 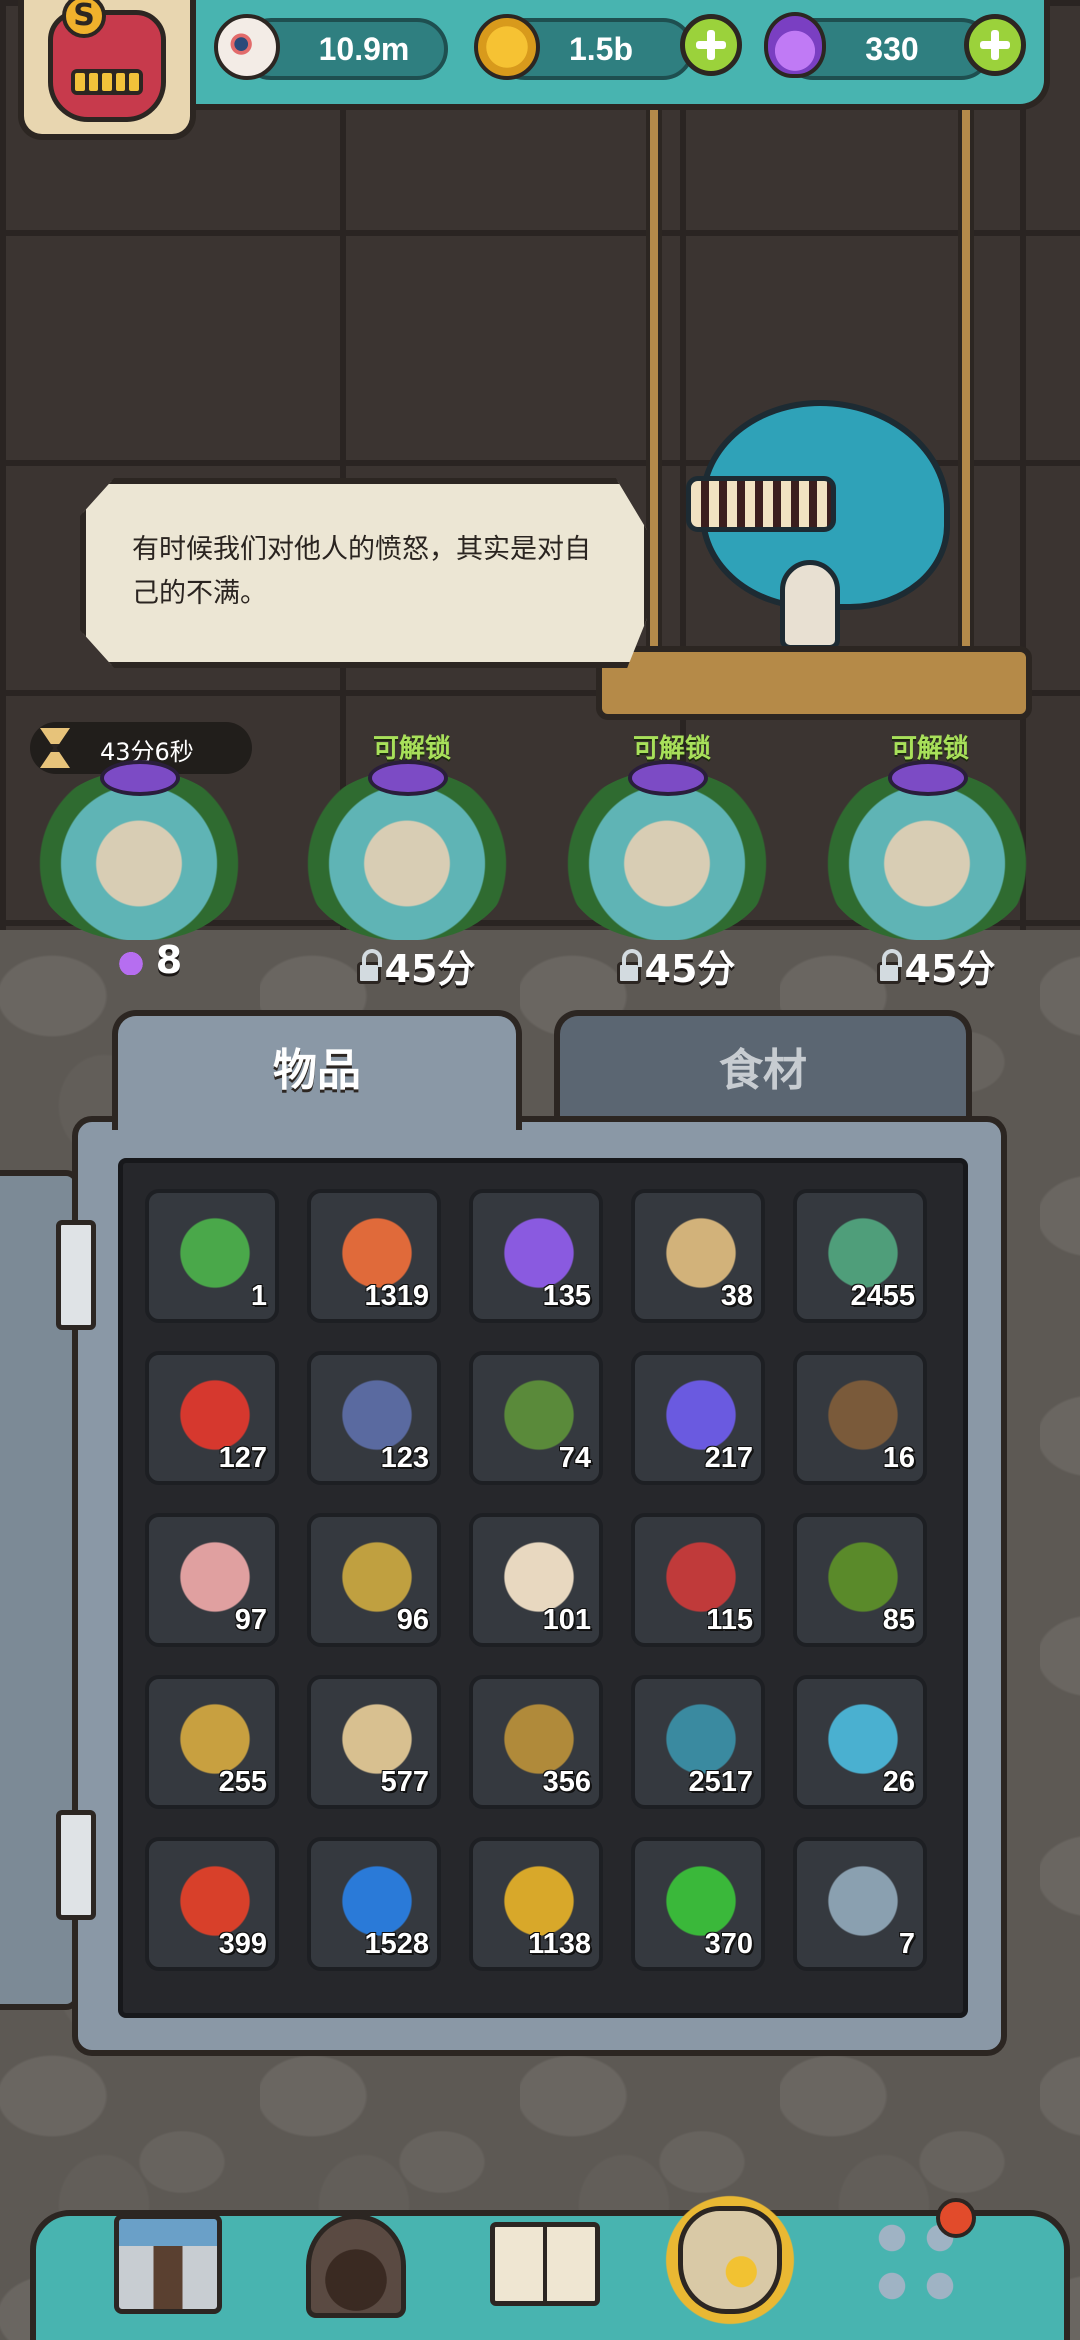 What do you see at coordinates (728, 1458) in the screenshot?
I see `item-count: 217` at bounding box center [728, 1458].